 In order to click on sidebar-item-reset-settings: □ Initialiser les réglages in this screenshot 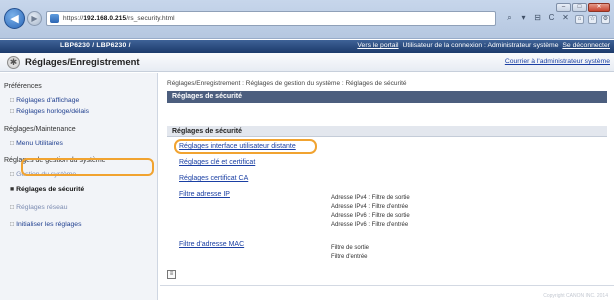, I will do `click(45, 224)`.